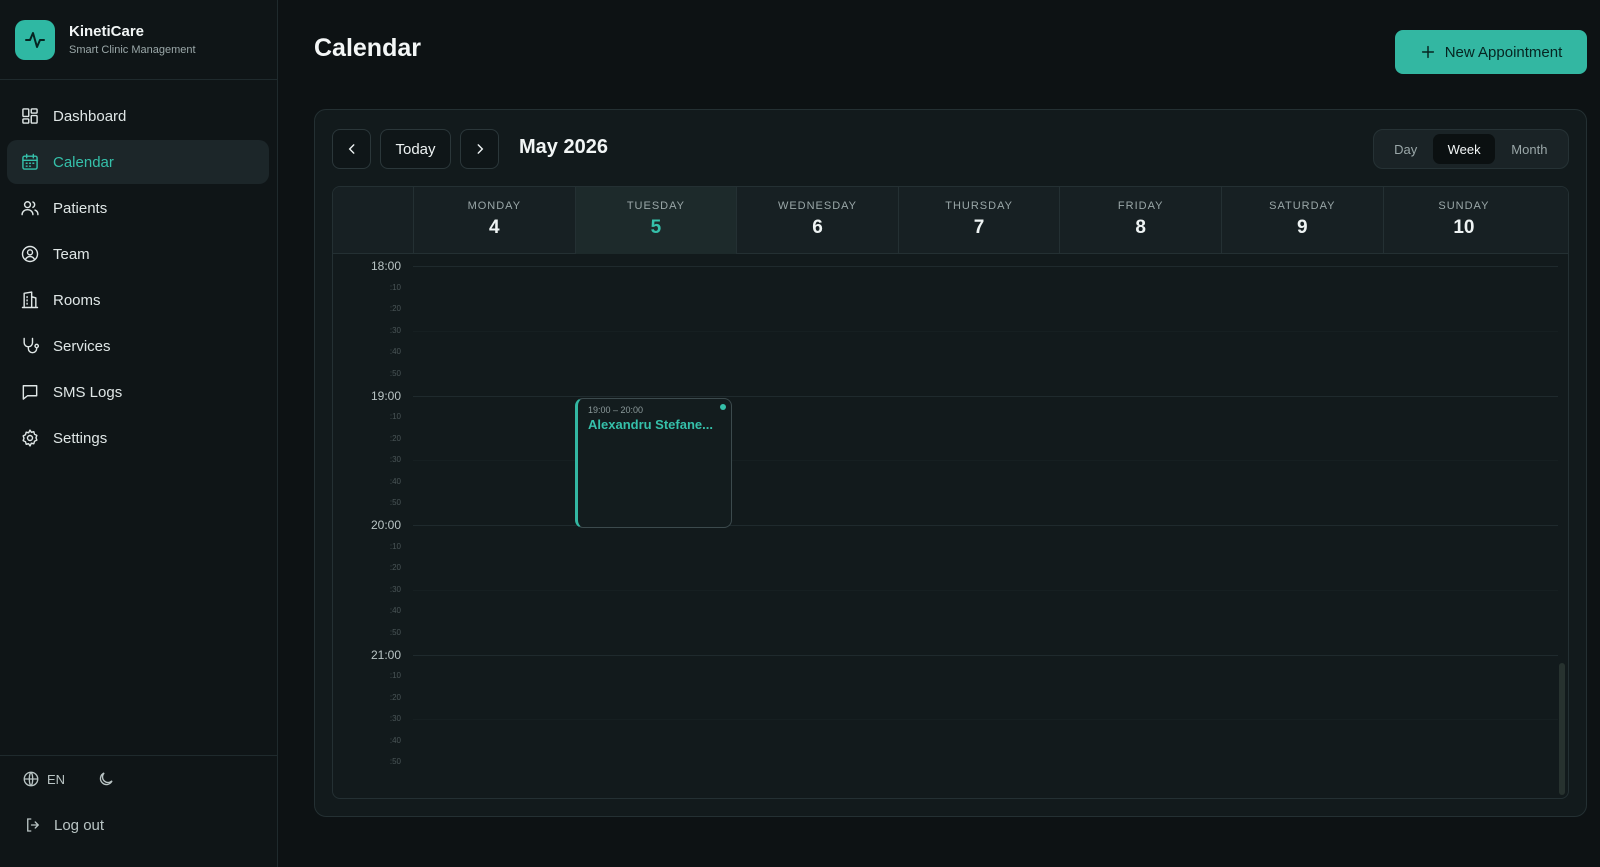 This screenshot has height=867, width=1600. I want to click on hour-label: 18:00, so click(385, 266).